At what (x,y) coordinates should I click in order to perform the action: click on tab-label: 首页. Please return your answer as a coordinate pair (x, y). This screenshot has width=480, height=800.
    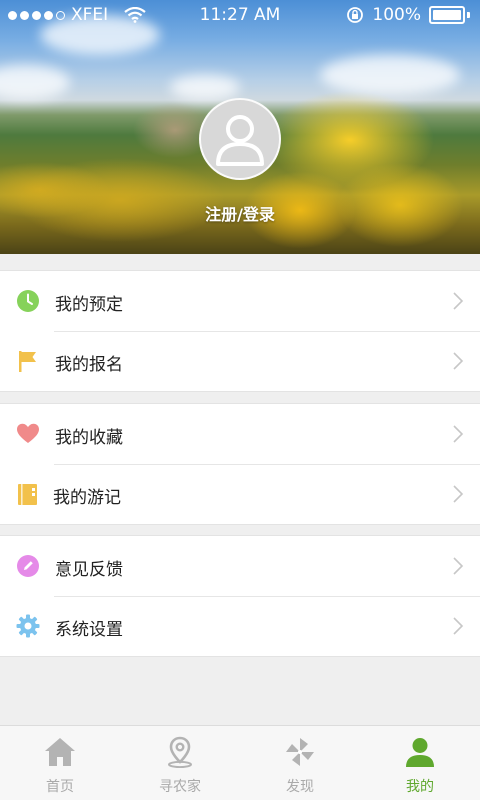
    Looking at the image, I should click on (60, 787).